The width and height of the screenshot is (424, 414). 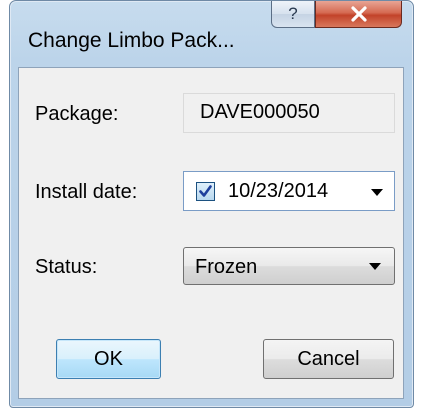 I want to click on package-value: DAVE000050, so click(x=260, y=112).